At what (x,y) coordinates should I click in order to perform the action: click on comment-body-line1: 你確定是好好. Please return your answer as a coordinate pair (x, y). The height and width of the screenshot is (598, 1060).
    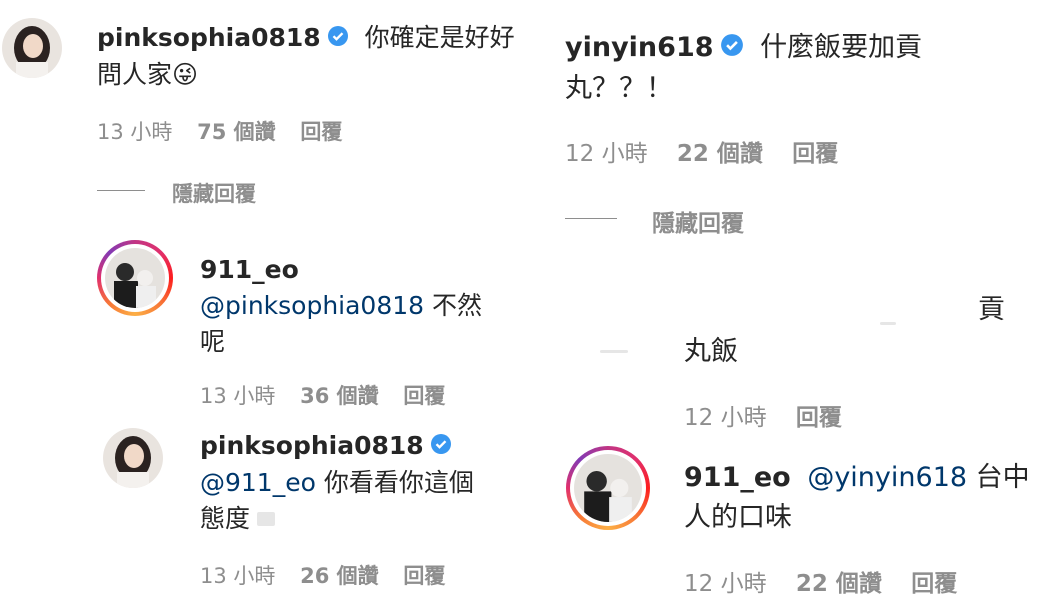
    Looking at the image, I should click on (439, 37).